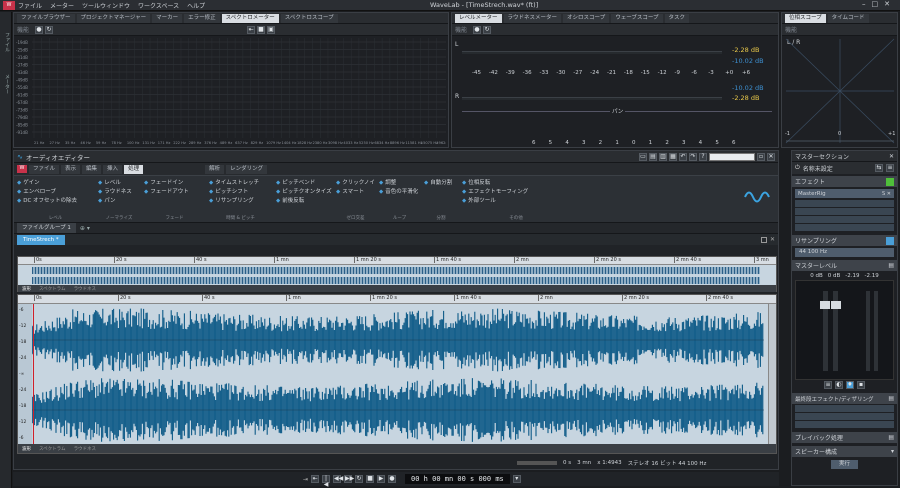  I want to click on ribbon-item: ◆ 調整, so click(399, 183).